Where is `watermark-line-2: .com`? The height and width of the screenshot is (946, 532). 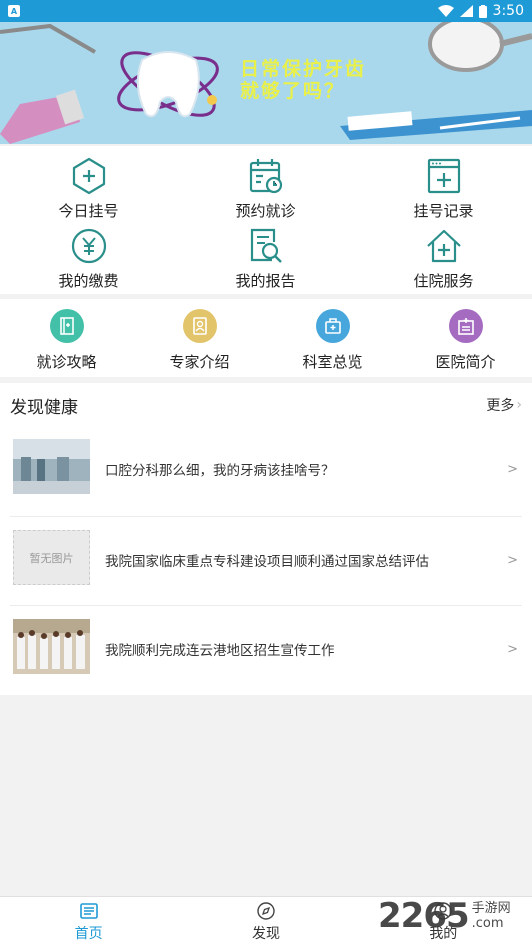 watermark-line-2: .com is located at coordinates (487, 923).